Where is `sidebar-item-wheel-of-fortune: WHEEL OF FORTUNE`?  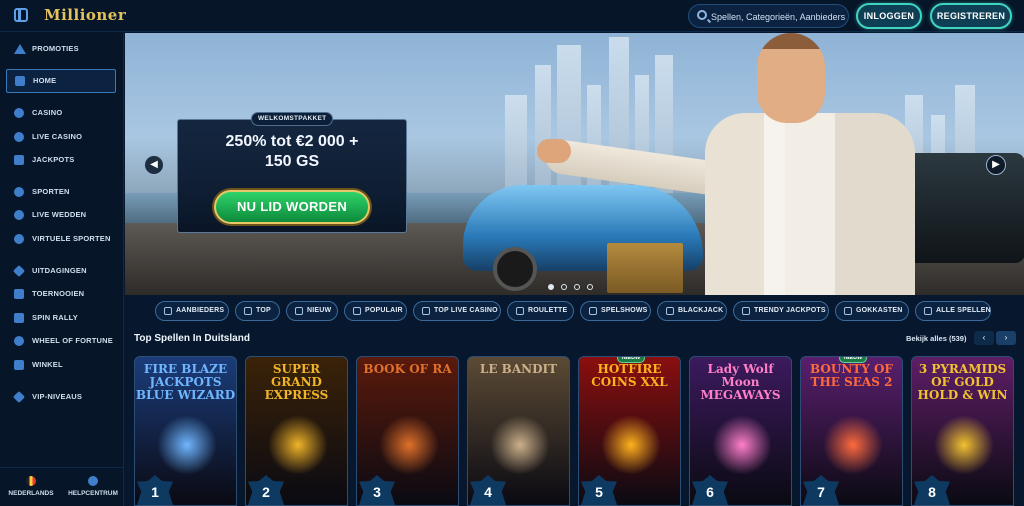
sidebar-item-wheel-of-fortune: WHEEL OF FORTUNE is located at coordinates (61, 341).